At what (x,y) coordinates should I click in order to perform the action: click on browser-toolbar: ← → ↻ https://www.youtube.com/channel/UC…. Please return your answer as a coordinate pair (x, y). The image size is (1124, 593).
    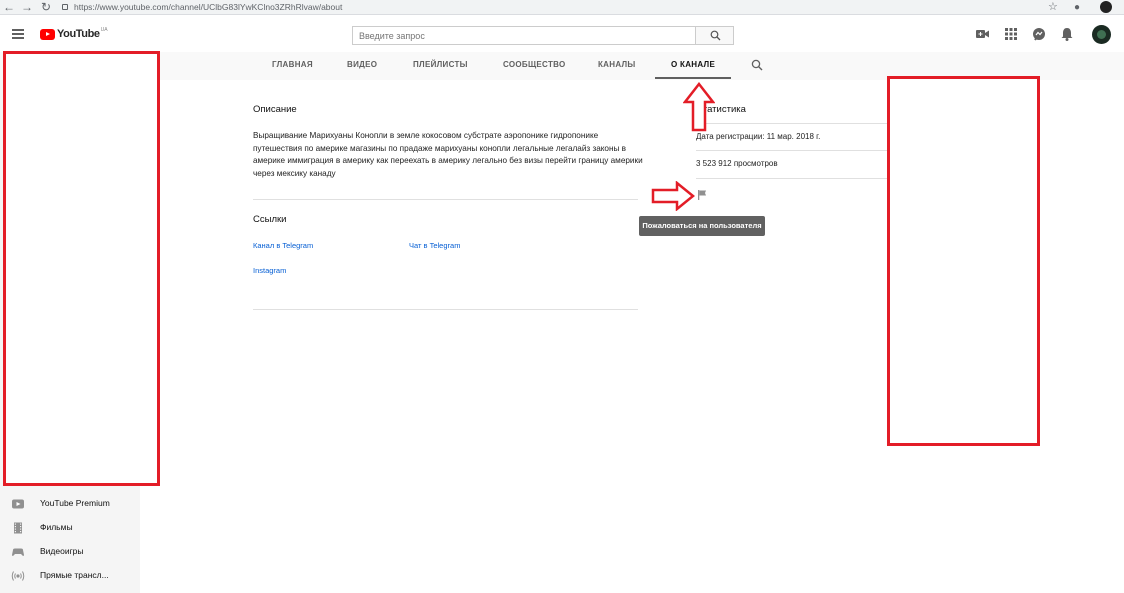
    Looking at the image, I should click on (562, 7).